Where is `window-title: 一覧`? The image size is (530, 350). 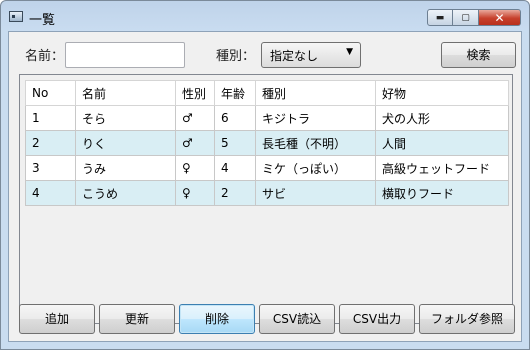
window-title: 一覧 is located at coordinates (42, 20).